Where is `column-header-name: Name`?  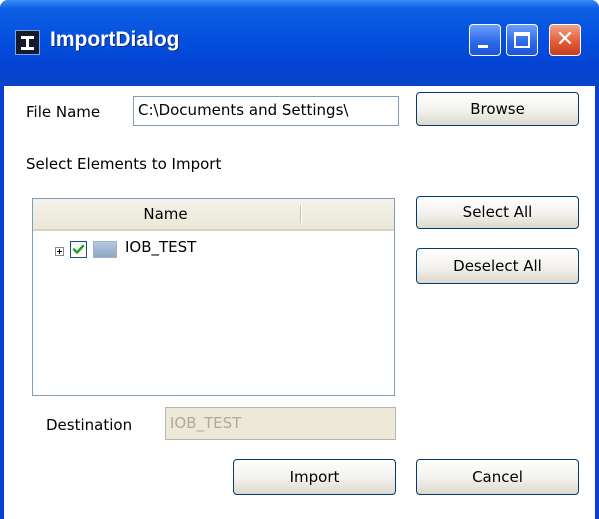 column-header-name: Name is located at coordinates (165, 214).